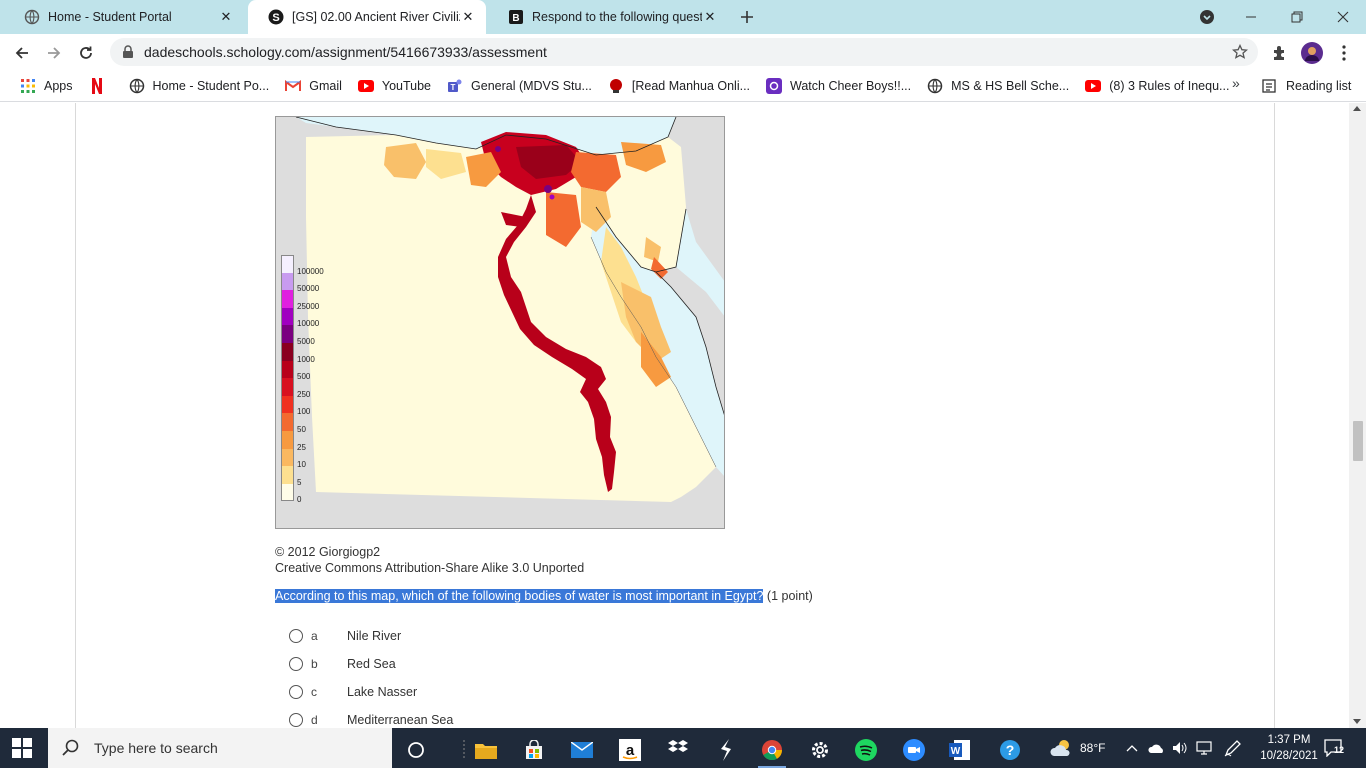  What do you see at coordinates (342, 664) in the screenshot?
I see `answer-choice-b: b Red Sea` at bounding box center [342, 664].